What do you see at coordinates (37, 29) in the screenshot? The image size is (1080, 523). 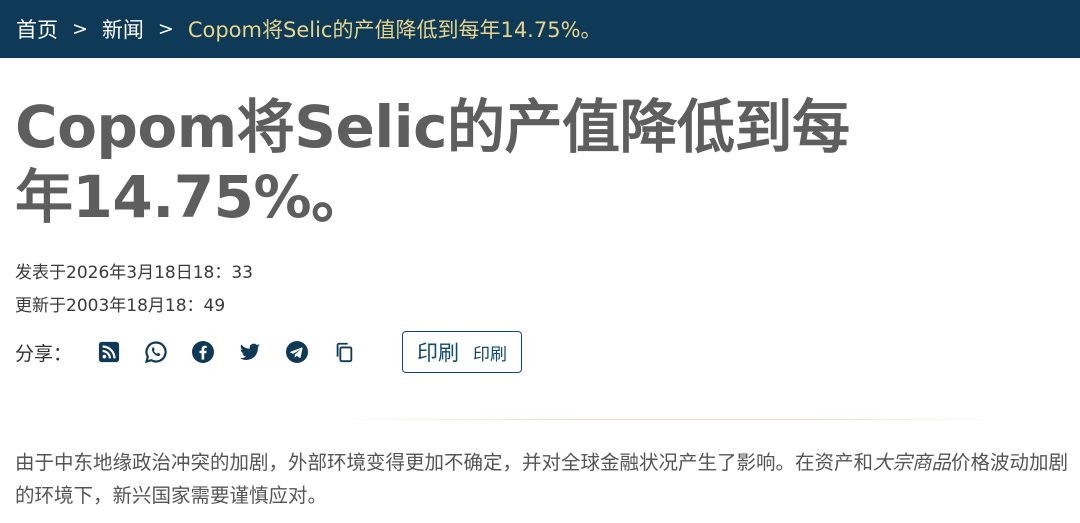 I see `breadcrumb-home-link: 首页` at bounding box center [37, 29].